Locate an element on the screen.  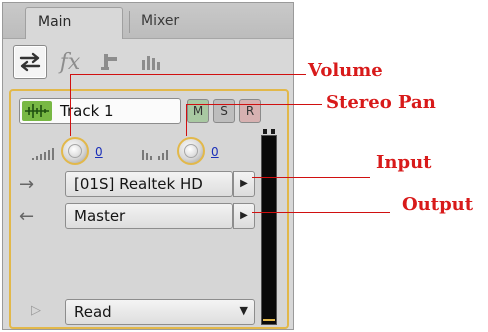
input-select: [01S] Realtek HD is located at coordinates (149, 184).